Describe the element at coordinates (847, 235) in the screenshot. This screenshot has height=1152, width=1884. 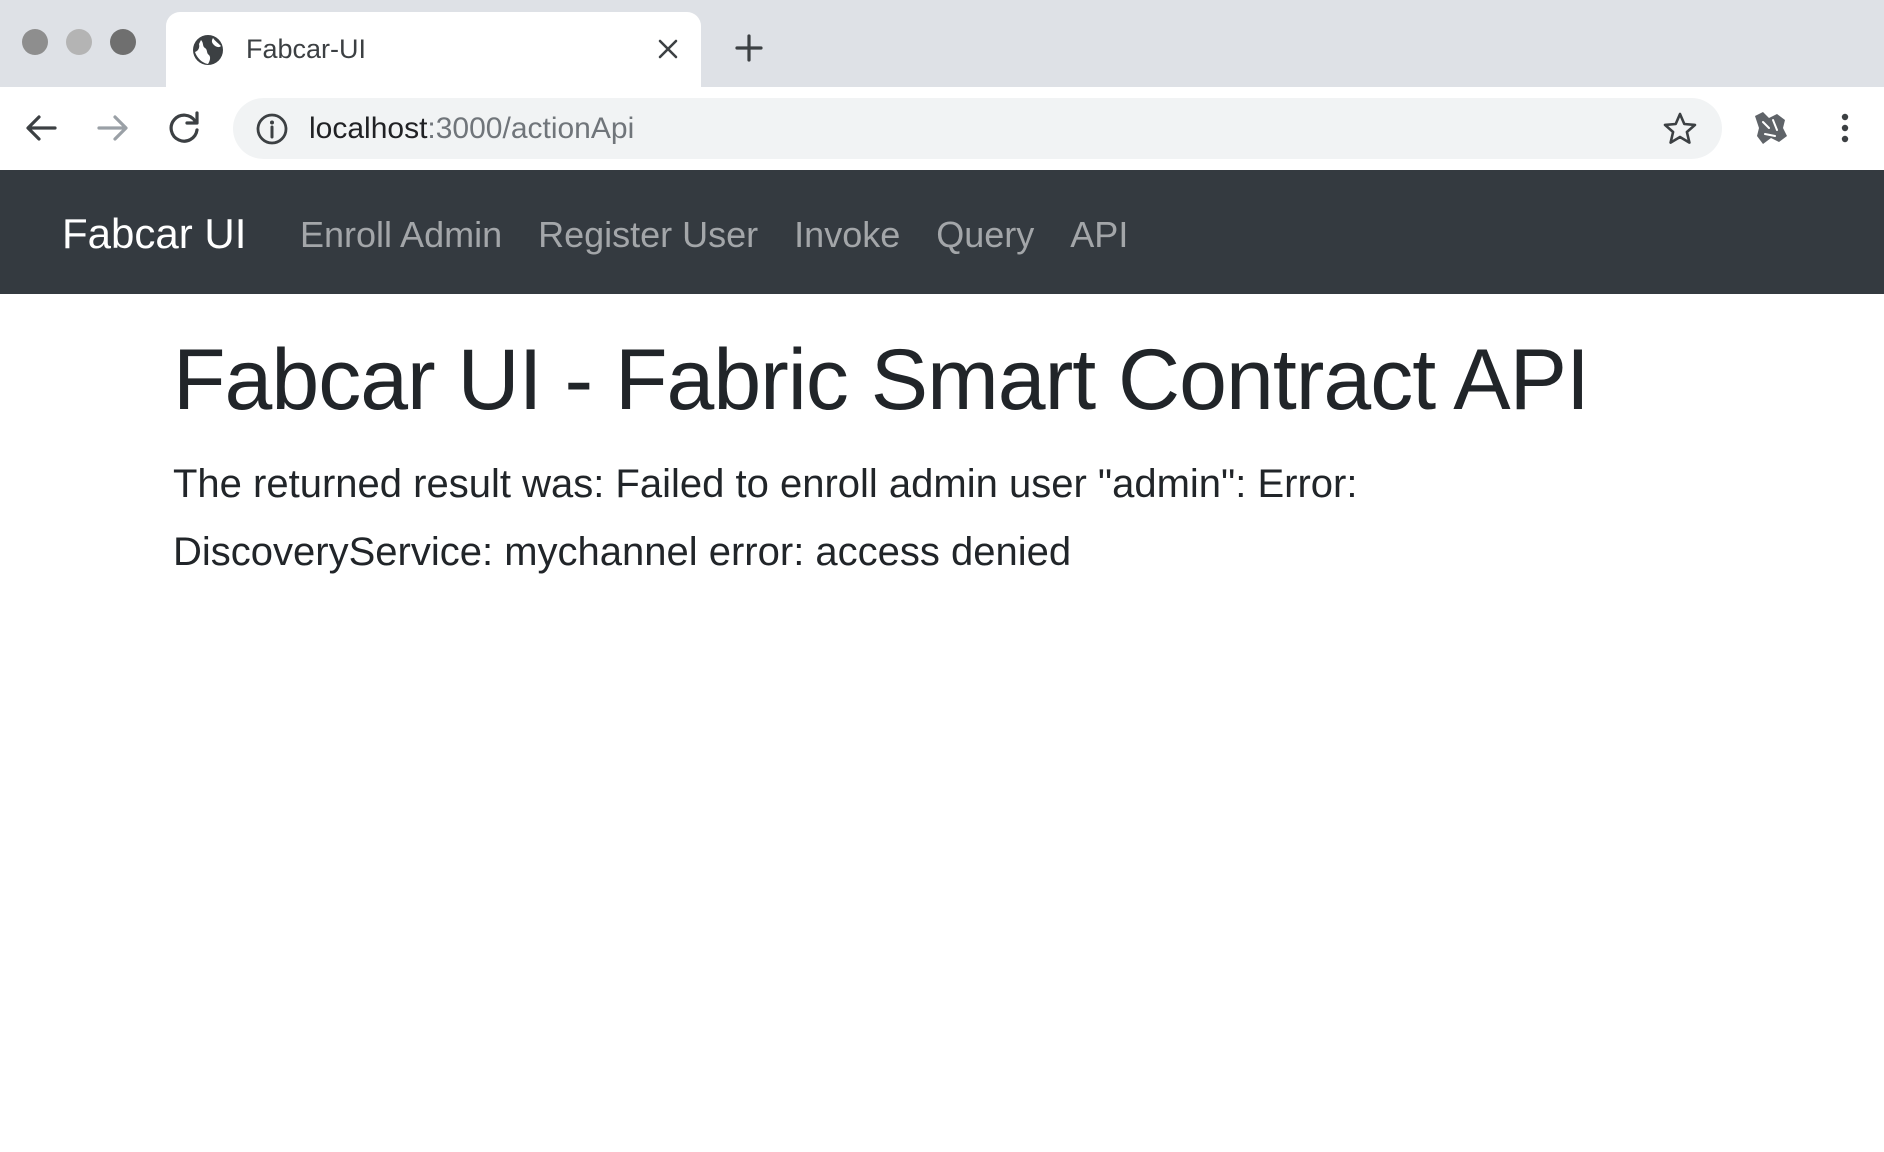
I see `nav-link-invoke: Invoke` at that location.